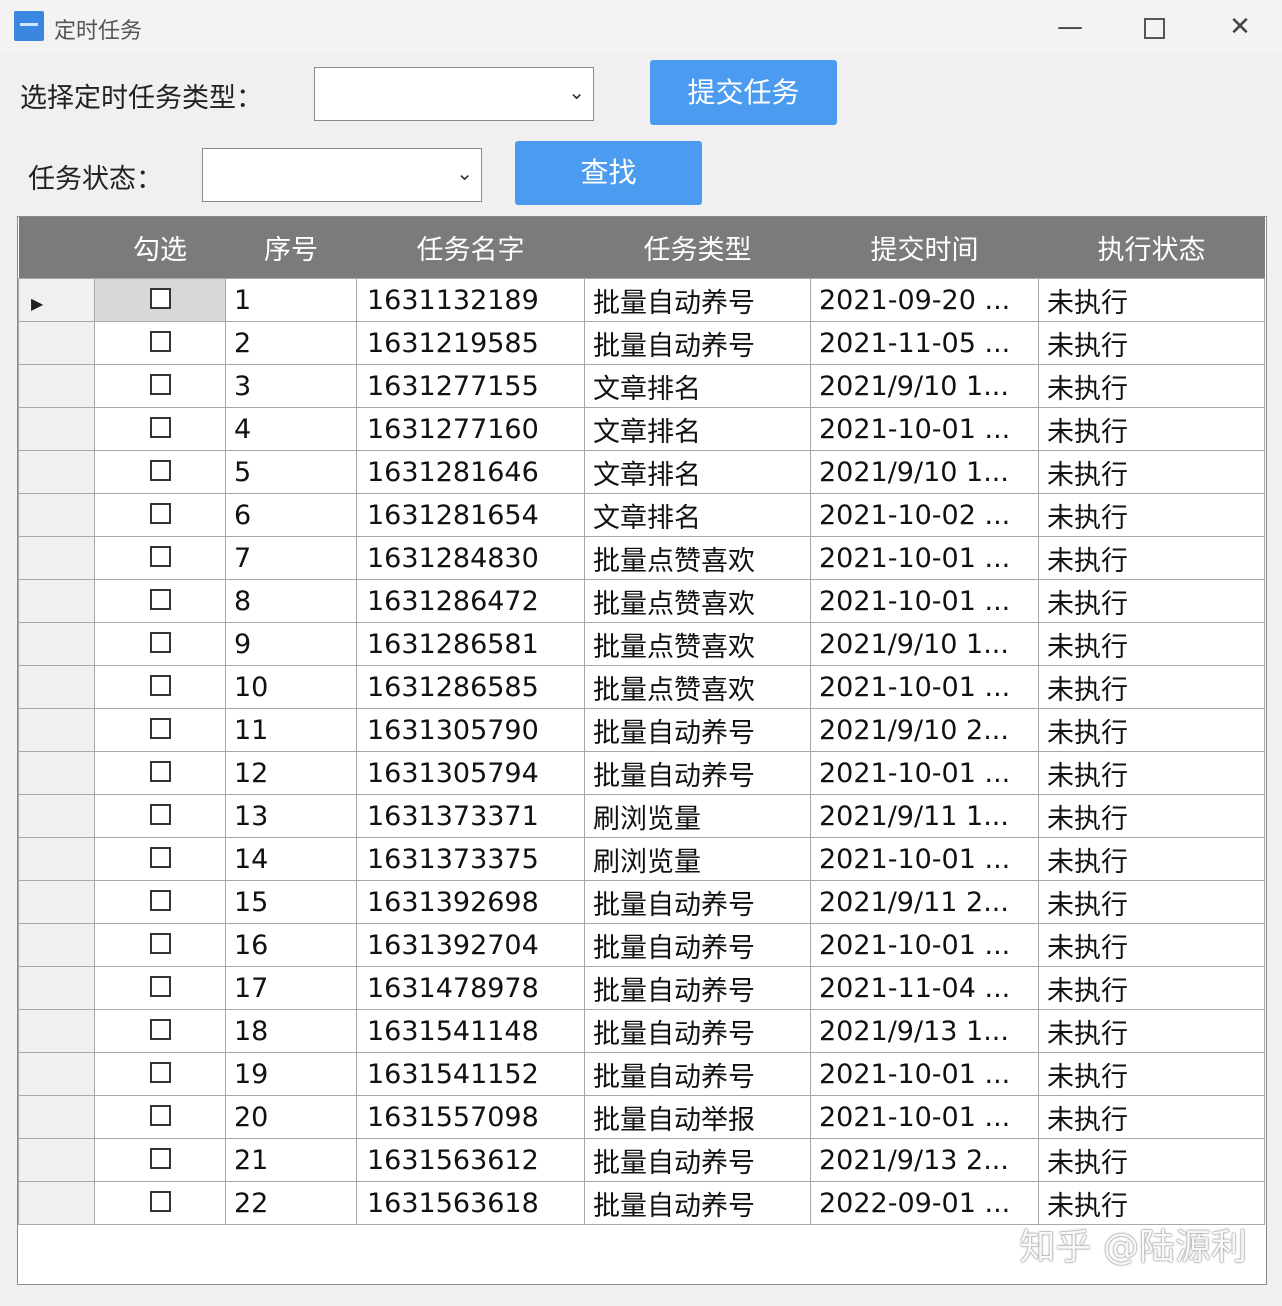 Image resolution: width=1282 pixels, height=1306 pixels. What do you see at coordinates (641, 902) in the screenshot?
I see `table-row: 15 1631392698 批量自动养号 2021/9/11 2... 未执行` at bounding box center [641, 902].